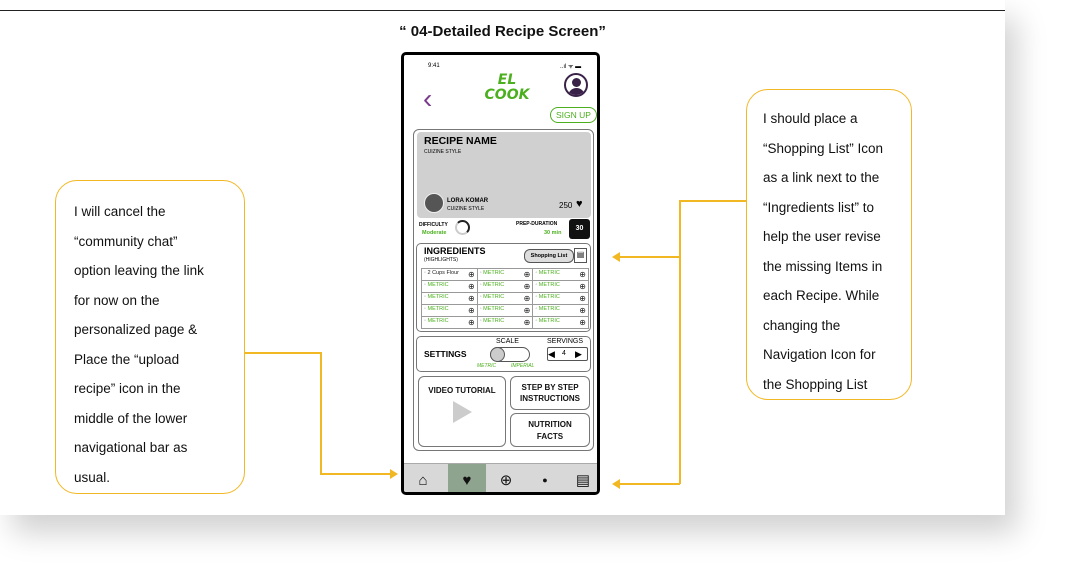 This screenshot has height=578, width=1068. I want to click on nutrition-facts-button: NUTRITION FACTS, so click(550, 430).